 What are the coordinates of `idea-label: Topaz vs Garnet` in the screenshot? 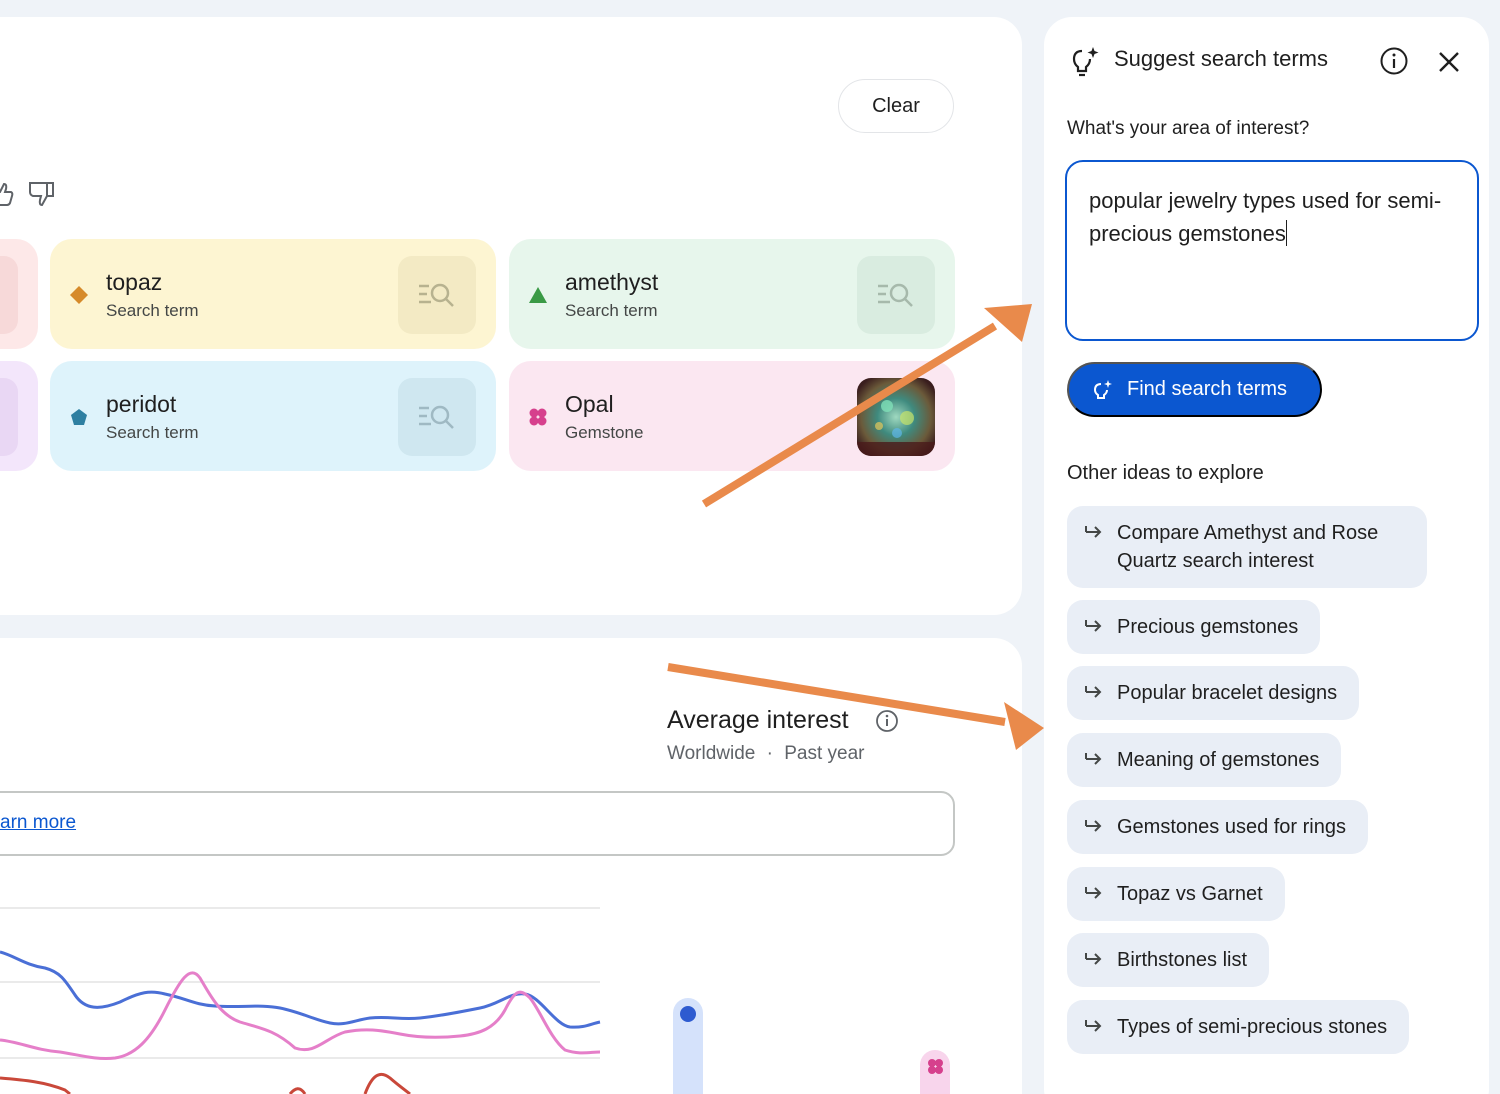 It's located at (1190, 894).